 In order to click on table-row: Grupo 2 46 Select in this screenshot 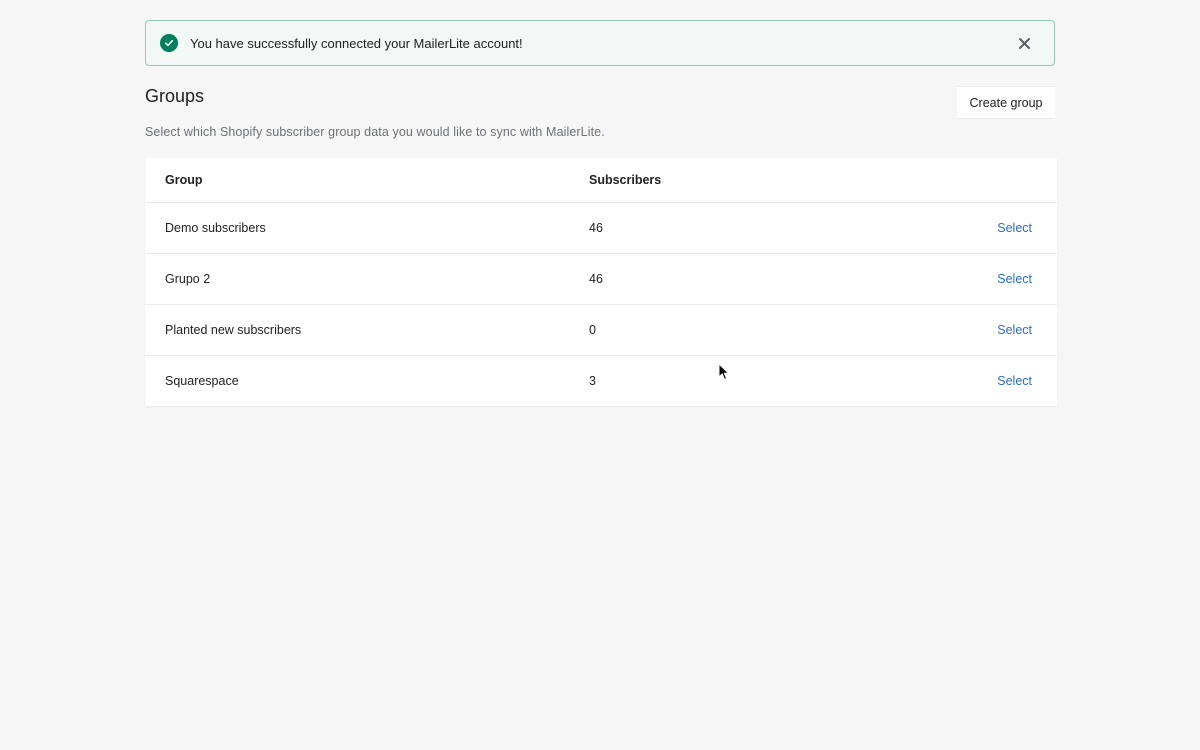, I will do `click(601, 279)`.